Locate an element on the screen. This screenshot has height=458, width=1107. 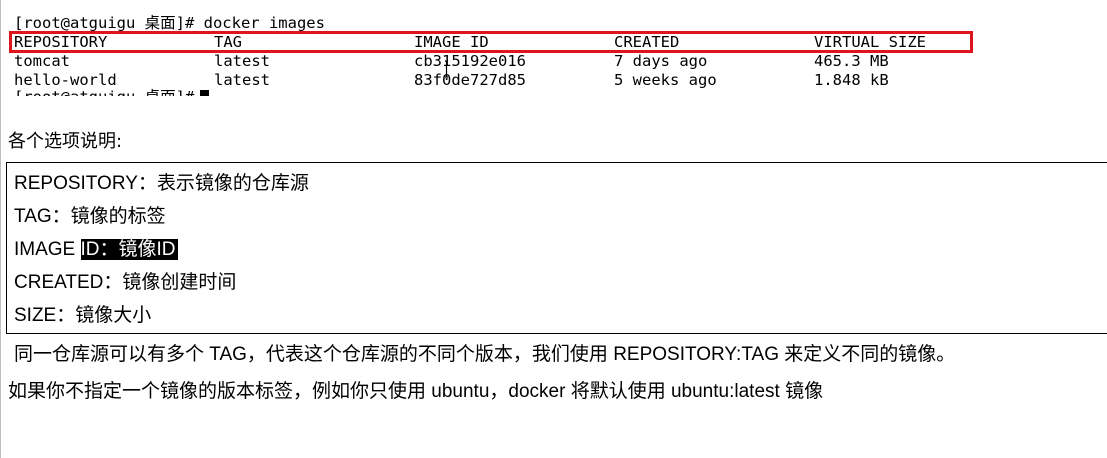
row-size: 1.848 kB is located at coordinates (851, 80).